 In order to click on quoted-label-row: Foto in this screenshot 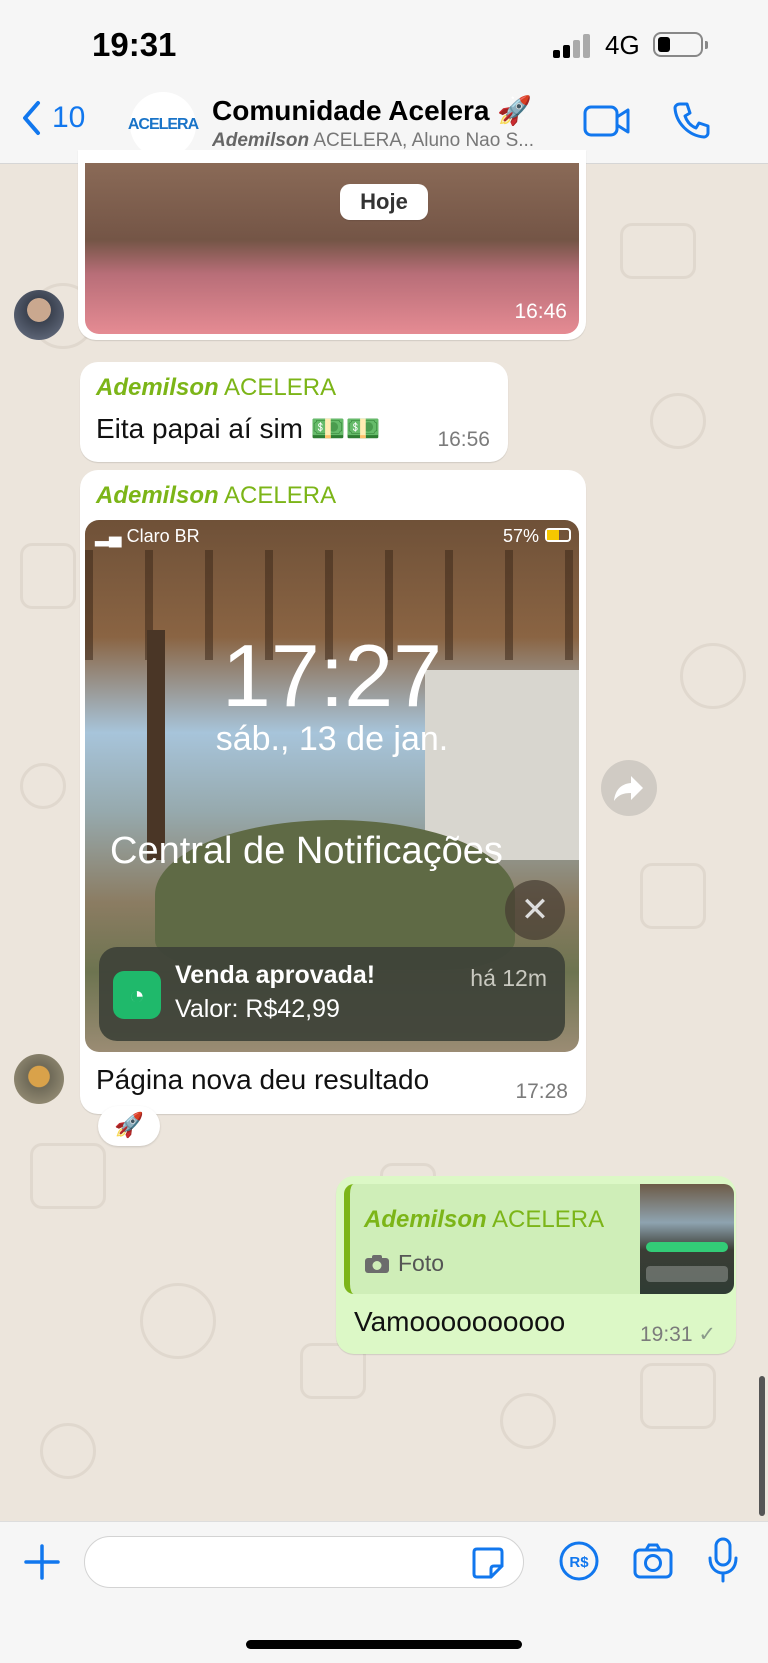, I will do `click(404, 1263)`.